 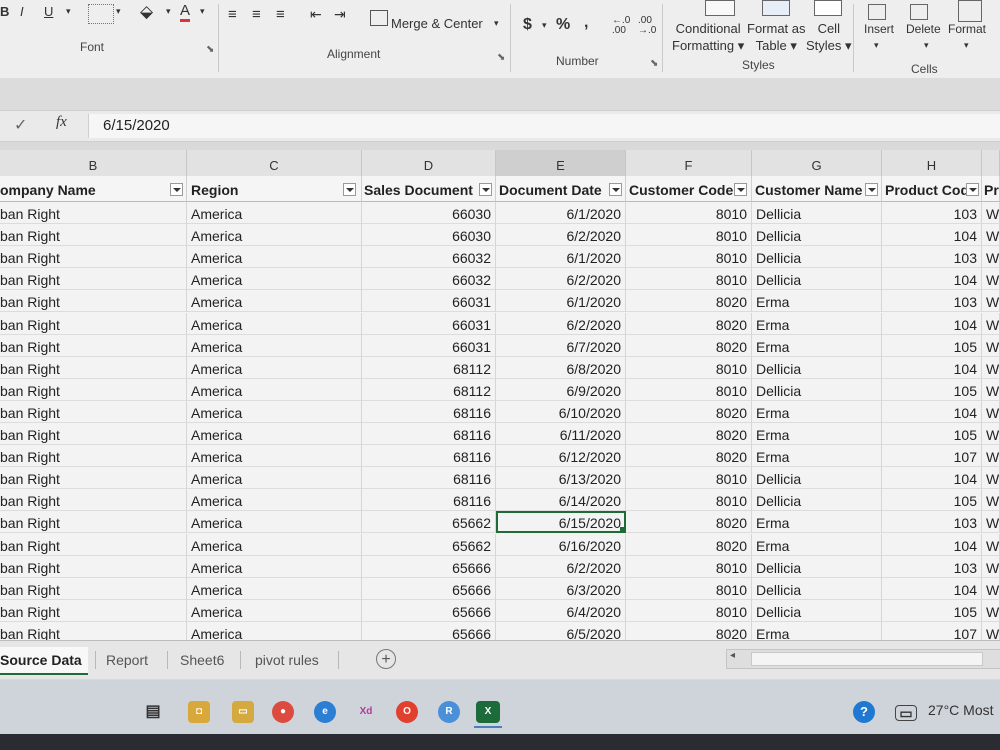 I want to click on excel-icon: X, so click(x=488, y=712).